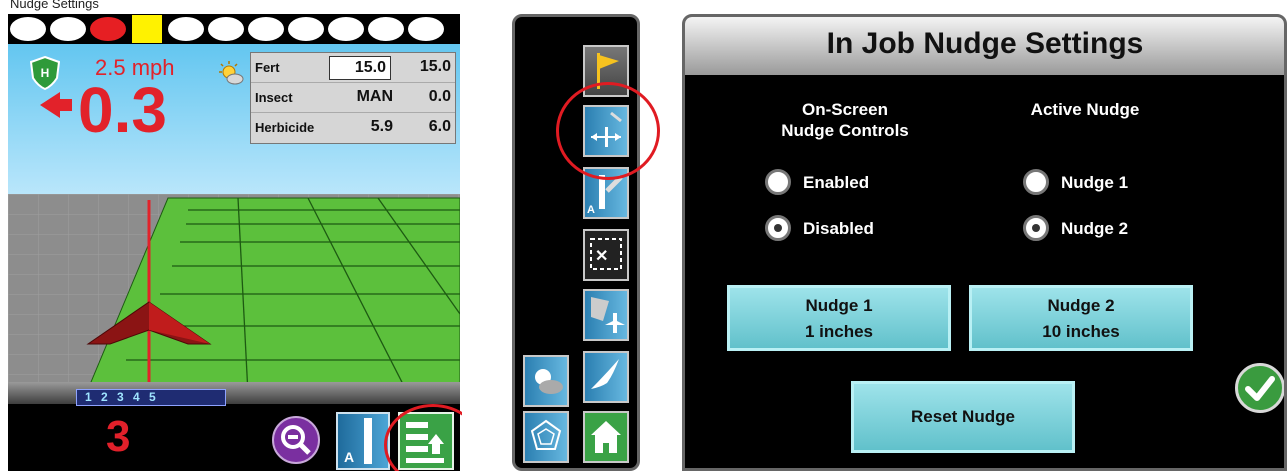 This screenshot has width=1287, height=471. What do you see at coordinates (1081, 305) in the screenshot?
I see `nudge2-button-title: Nudge 2` at bounding box center [1081, 305].